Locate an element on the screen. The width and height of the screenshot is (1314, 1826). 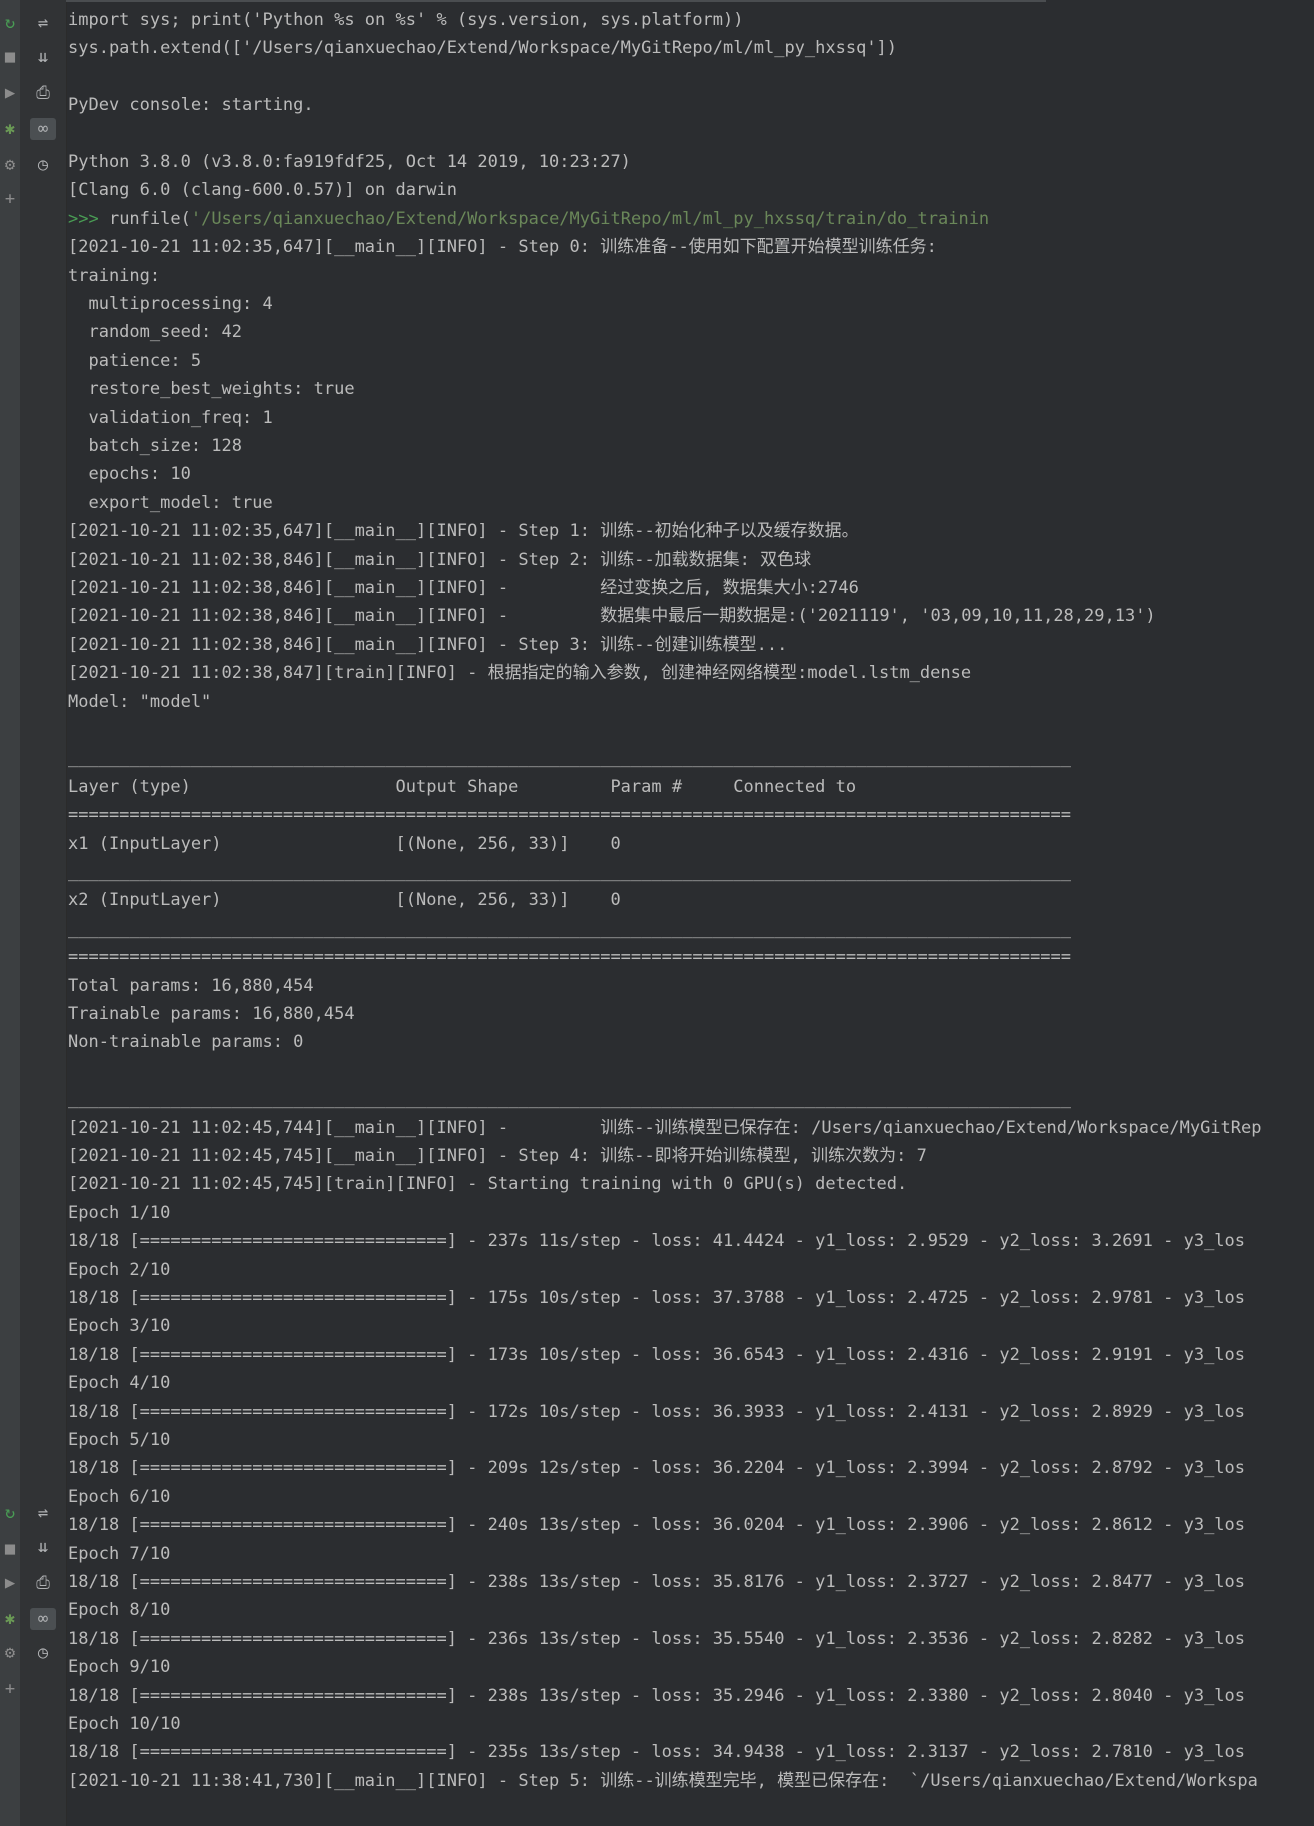
console-line: Epoch 3/10 is located at coordinates (119, 1326).